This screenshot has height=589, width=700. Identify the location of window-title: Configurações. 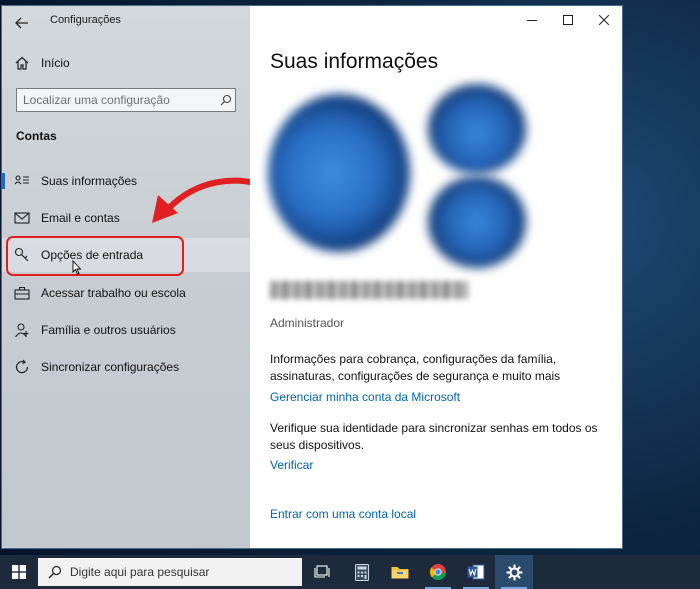
(85, 20).